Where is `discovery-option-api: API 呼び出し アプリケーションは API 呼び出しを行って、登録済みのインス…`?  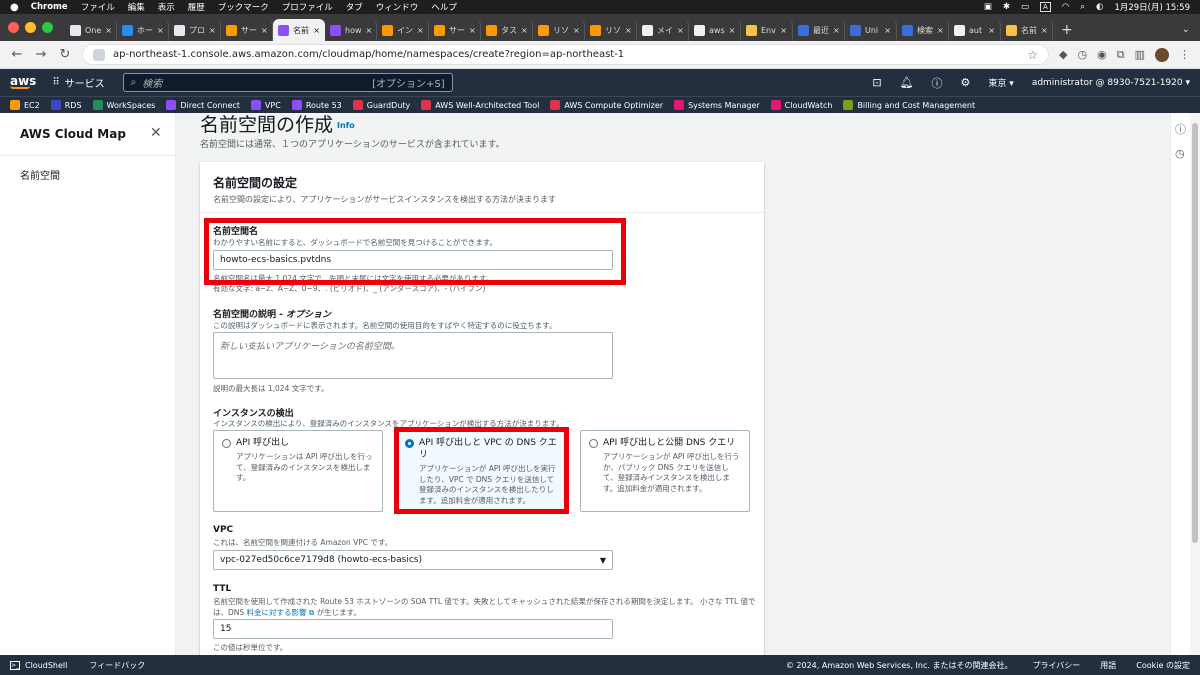
discovery-option-api: API 呼び出し アプリケーションは API 呼び出しを行って、登録済みのインス… is located at coordinates (298, 471).